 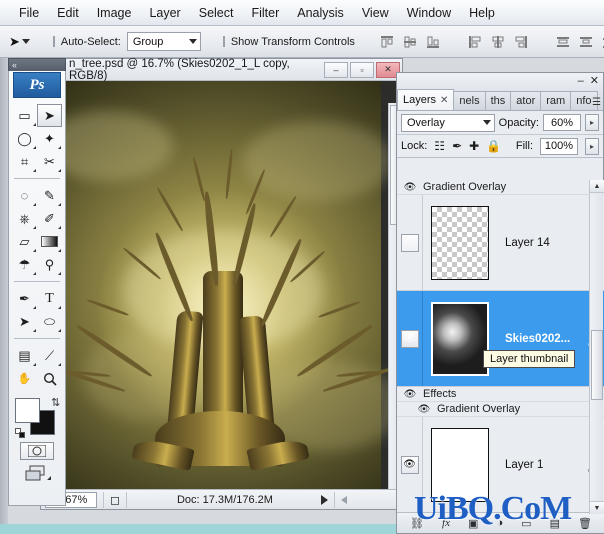 I want to click on swap-colors-icon: ⇅, so click(x=55, y=402).